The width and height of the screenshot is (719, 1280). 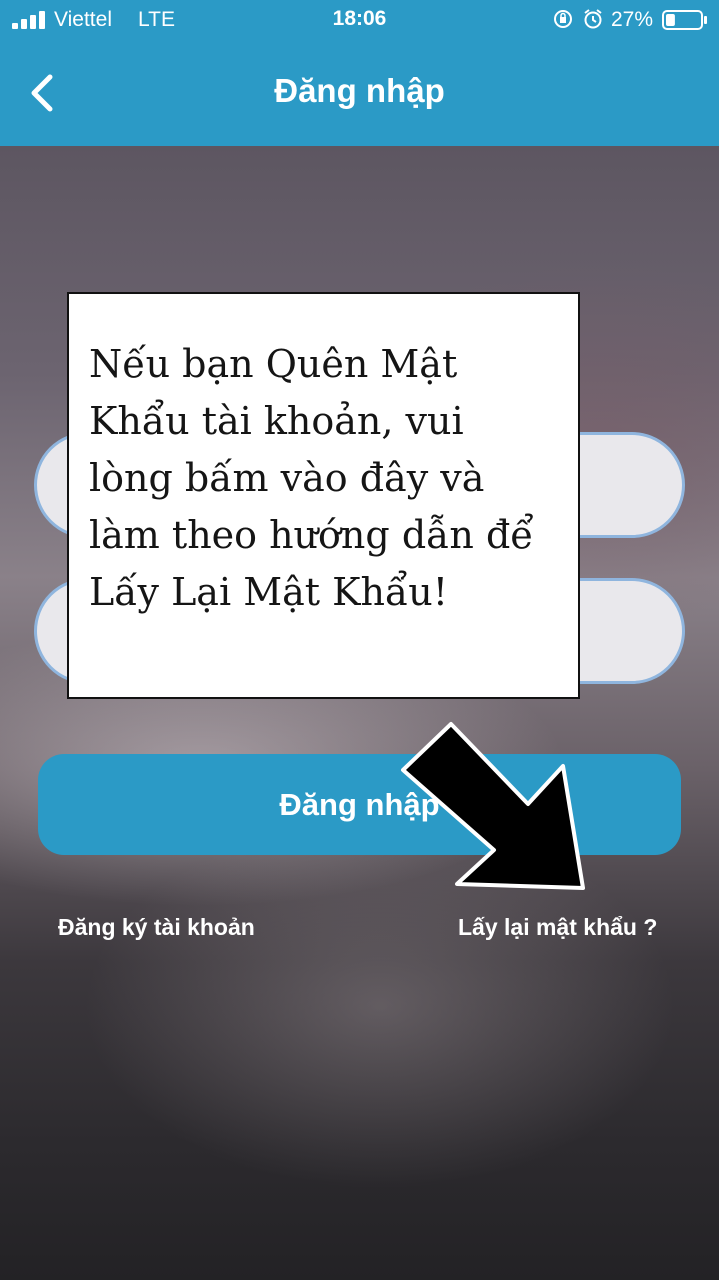 What do you see at coordinates (684, 20) in the screenshot?
I see `battery-icon` at bounding box center [684, 20].